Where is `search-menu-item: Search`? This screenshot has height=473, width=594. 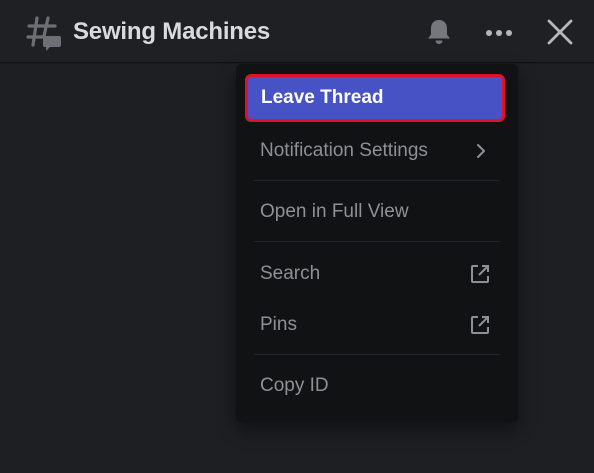 search-menu-item: Search is located at coordinates (375, 274).